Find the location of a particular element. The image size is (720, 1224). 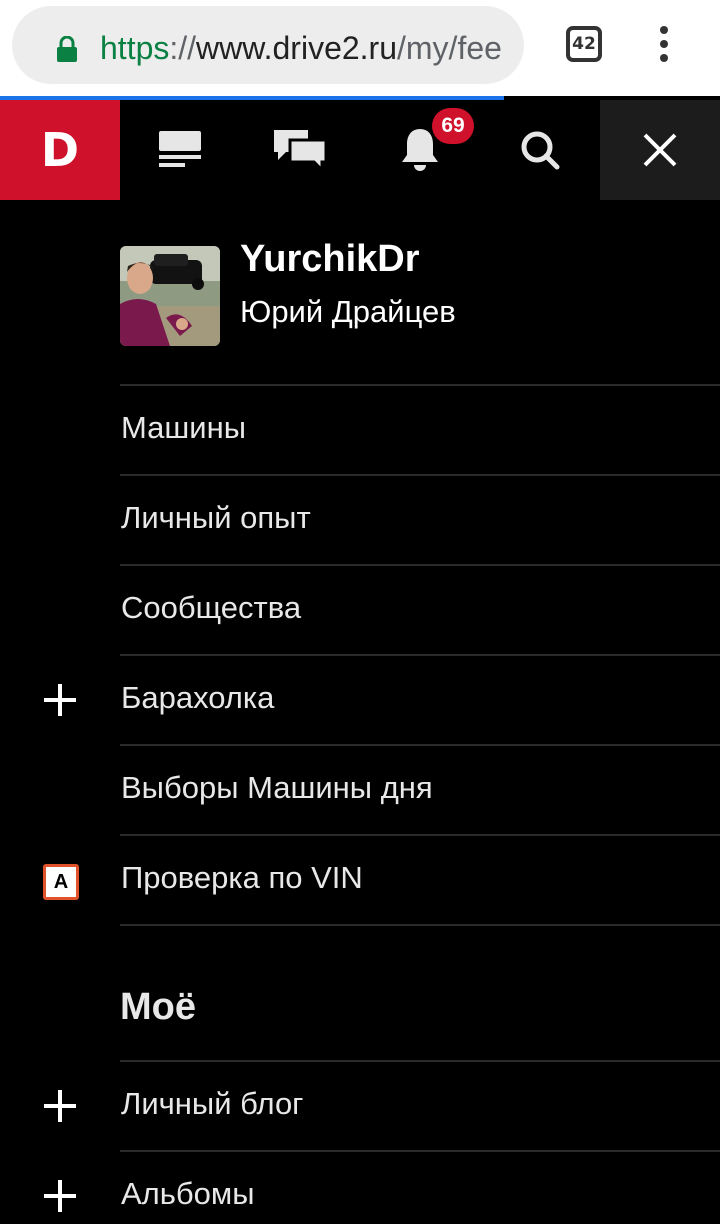

menu-item-label: Личный блог is located at coordinates (212, 1103).